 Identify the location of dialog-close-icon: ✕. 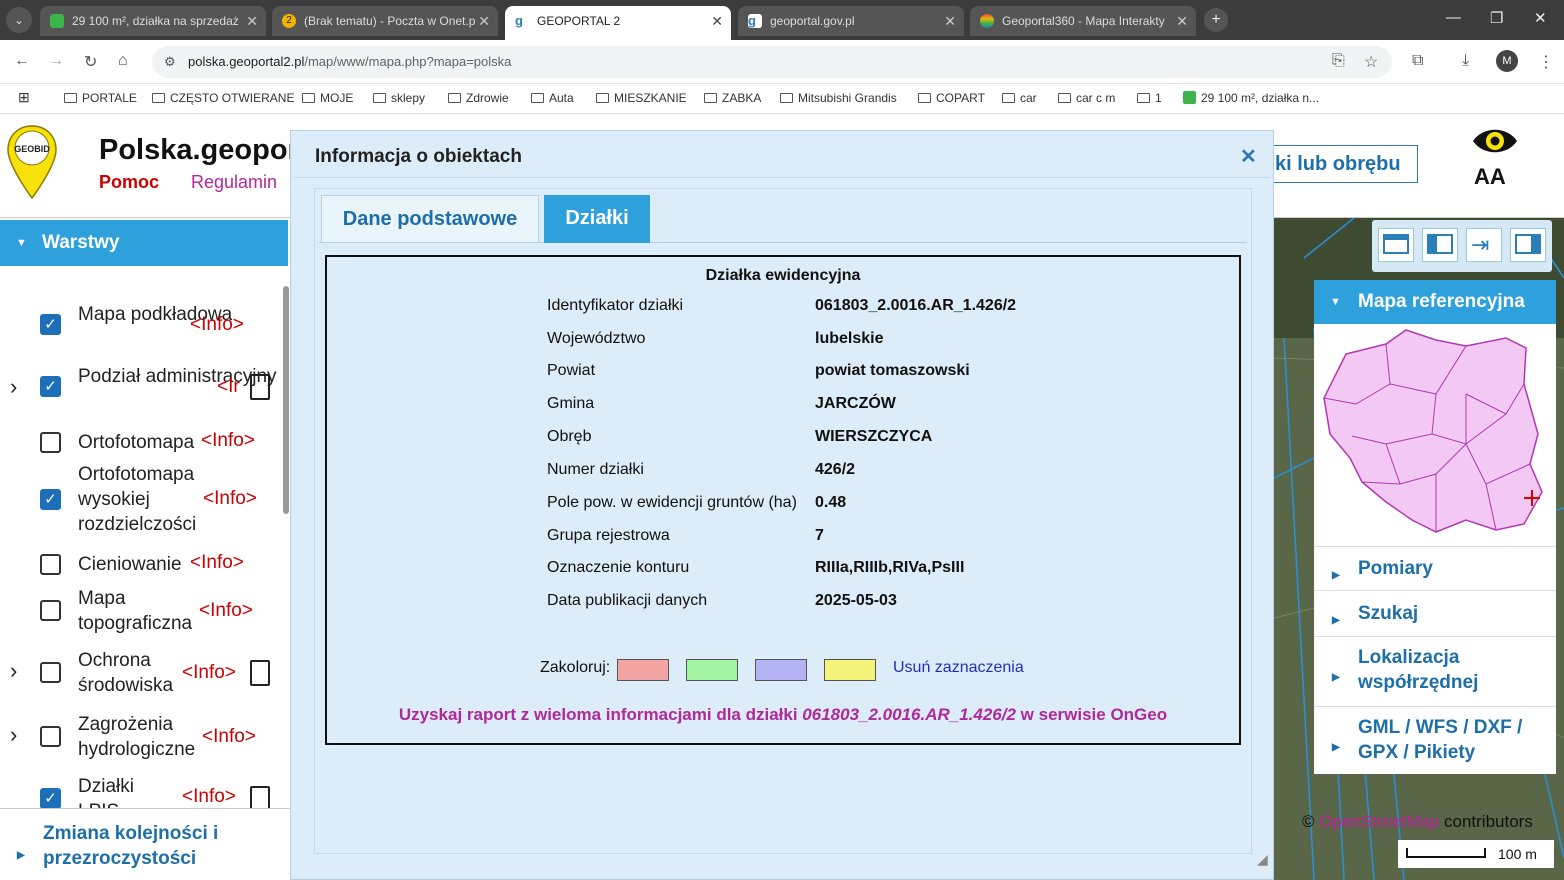
(1248, 156).